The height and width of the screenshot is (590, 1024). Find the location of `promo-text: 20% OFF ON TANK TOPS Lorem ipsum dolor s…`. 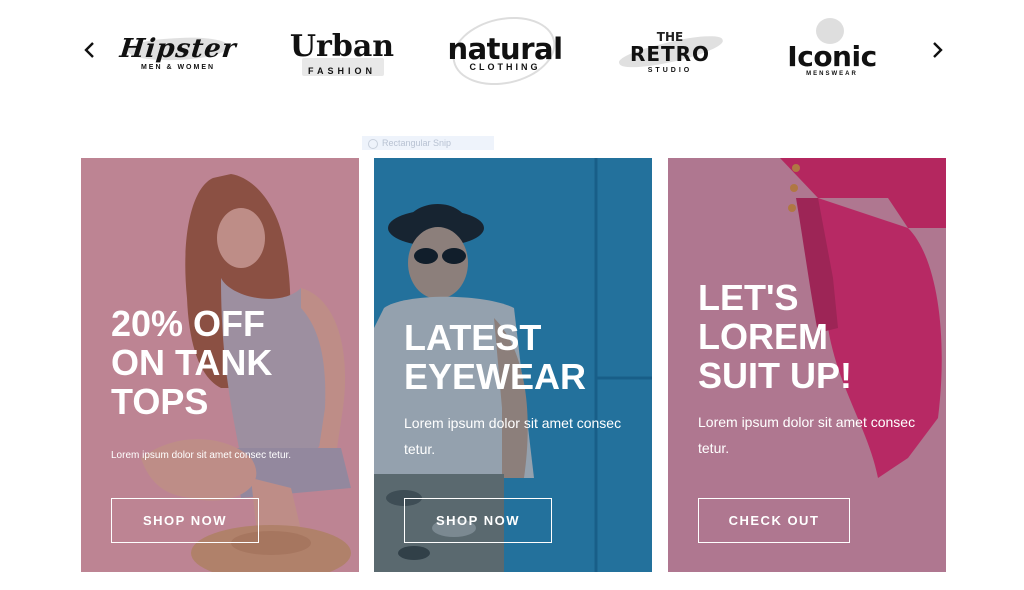

promo-text: 20% OFF ON TANK TOPS Lorem ipsum dolor s… is located at coordinates (231, 386).